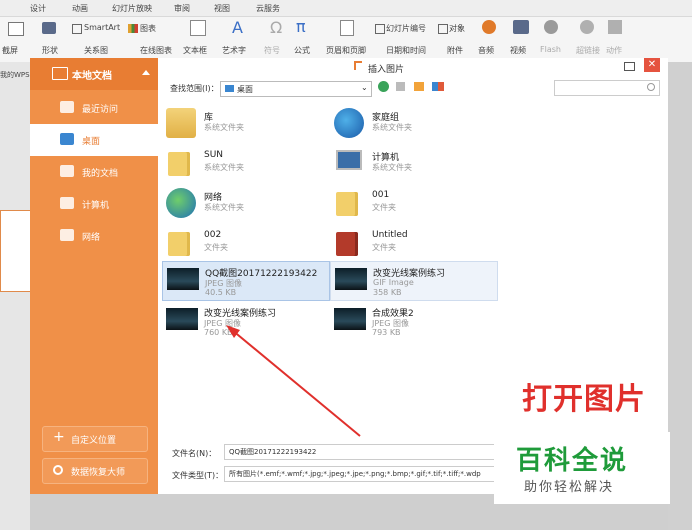 The width and height of the screenshot is (692, 530). I want to click on annotation-label: 打开图片, so click(584, 399).